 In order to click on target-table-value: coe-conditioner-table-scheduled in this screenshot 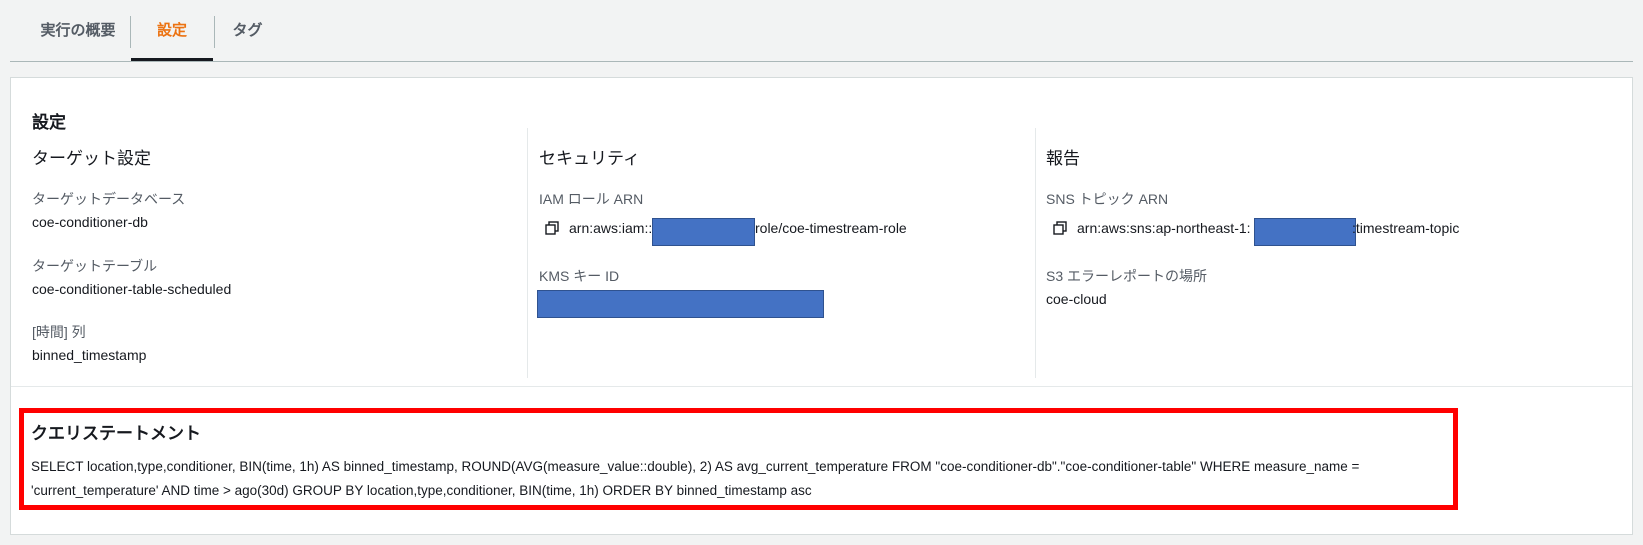, I will do `click(132, 289)`.